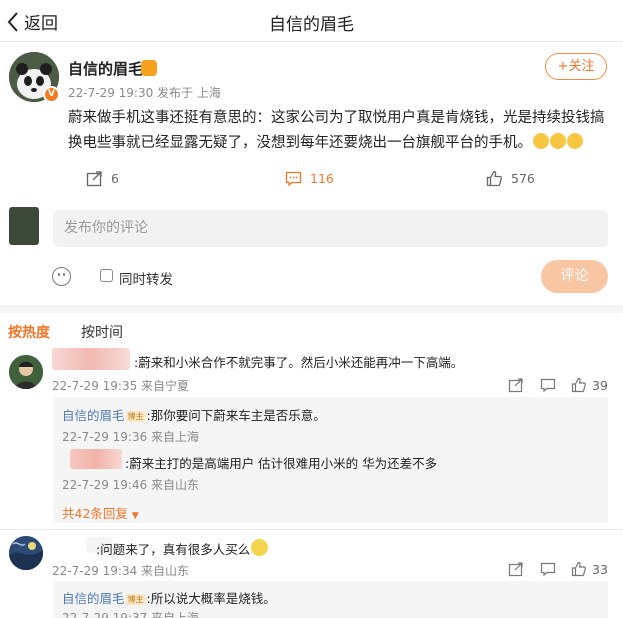  What do you see at coordinates (51, 94) in the screenshot?
I see `verified-badge: V` at bounding box center [51, 94].